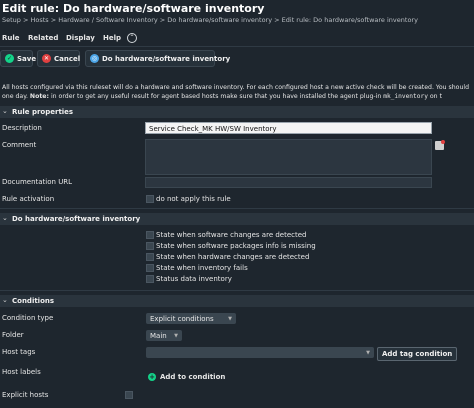 The height and width of the screenshot is (408, 474). Describe the element at coordinates (19, 145) in the screenshot. I see `comment-label: Comment` at that location.